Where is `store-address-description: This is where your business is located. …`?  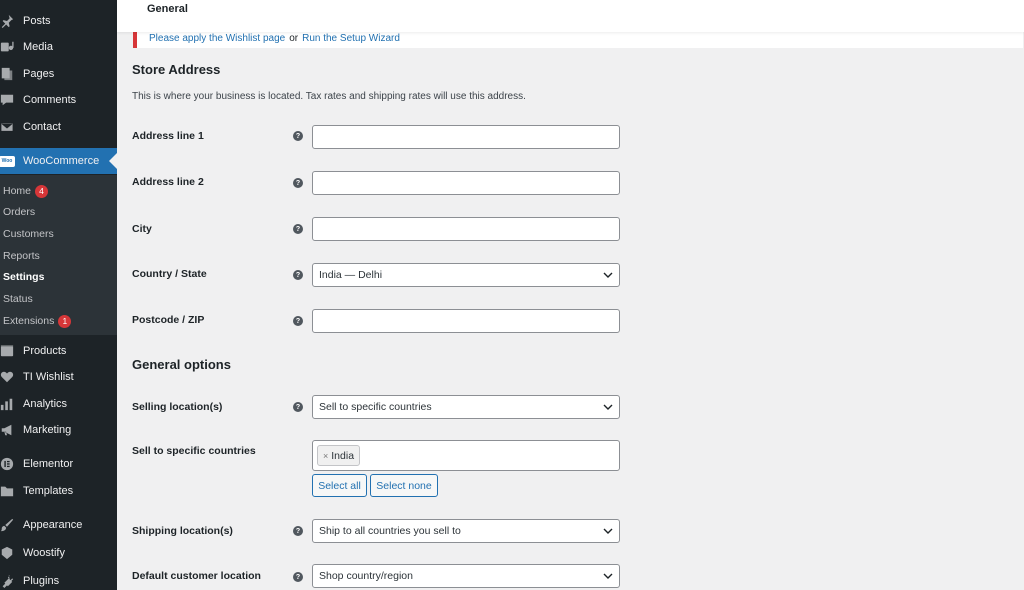 store-address-description: This is where your business is located. … is located at coordinates (329, 96).